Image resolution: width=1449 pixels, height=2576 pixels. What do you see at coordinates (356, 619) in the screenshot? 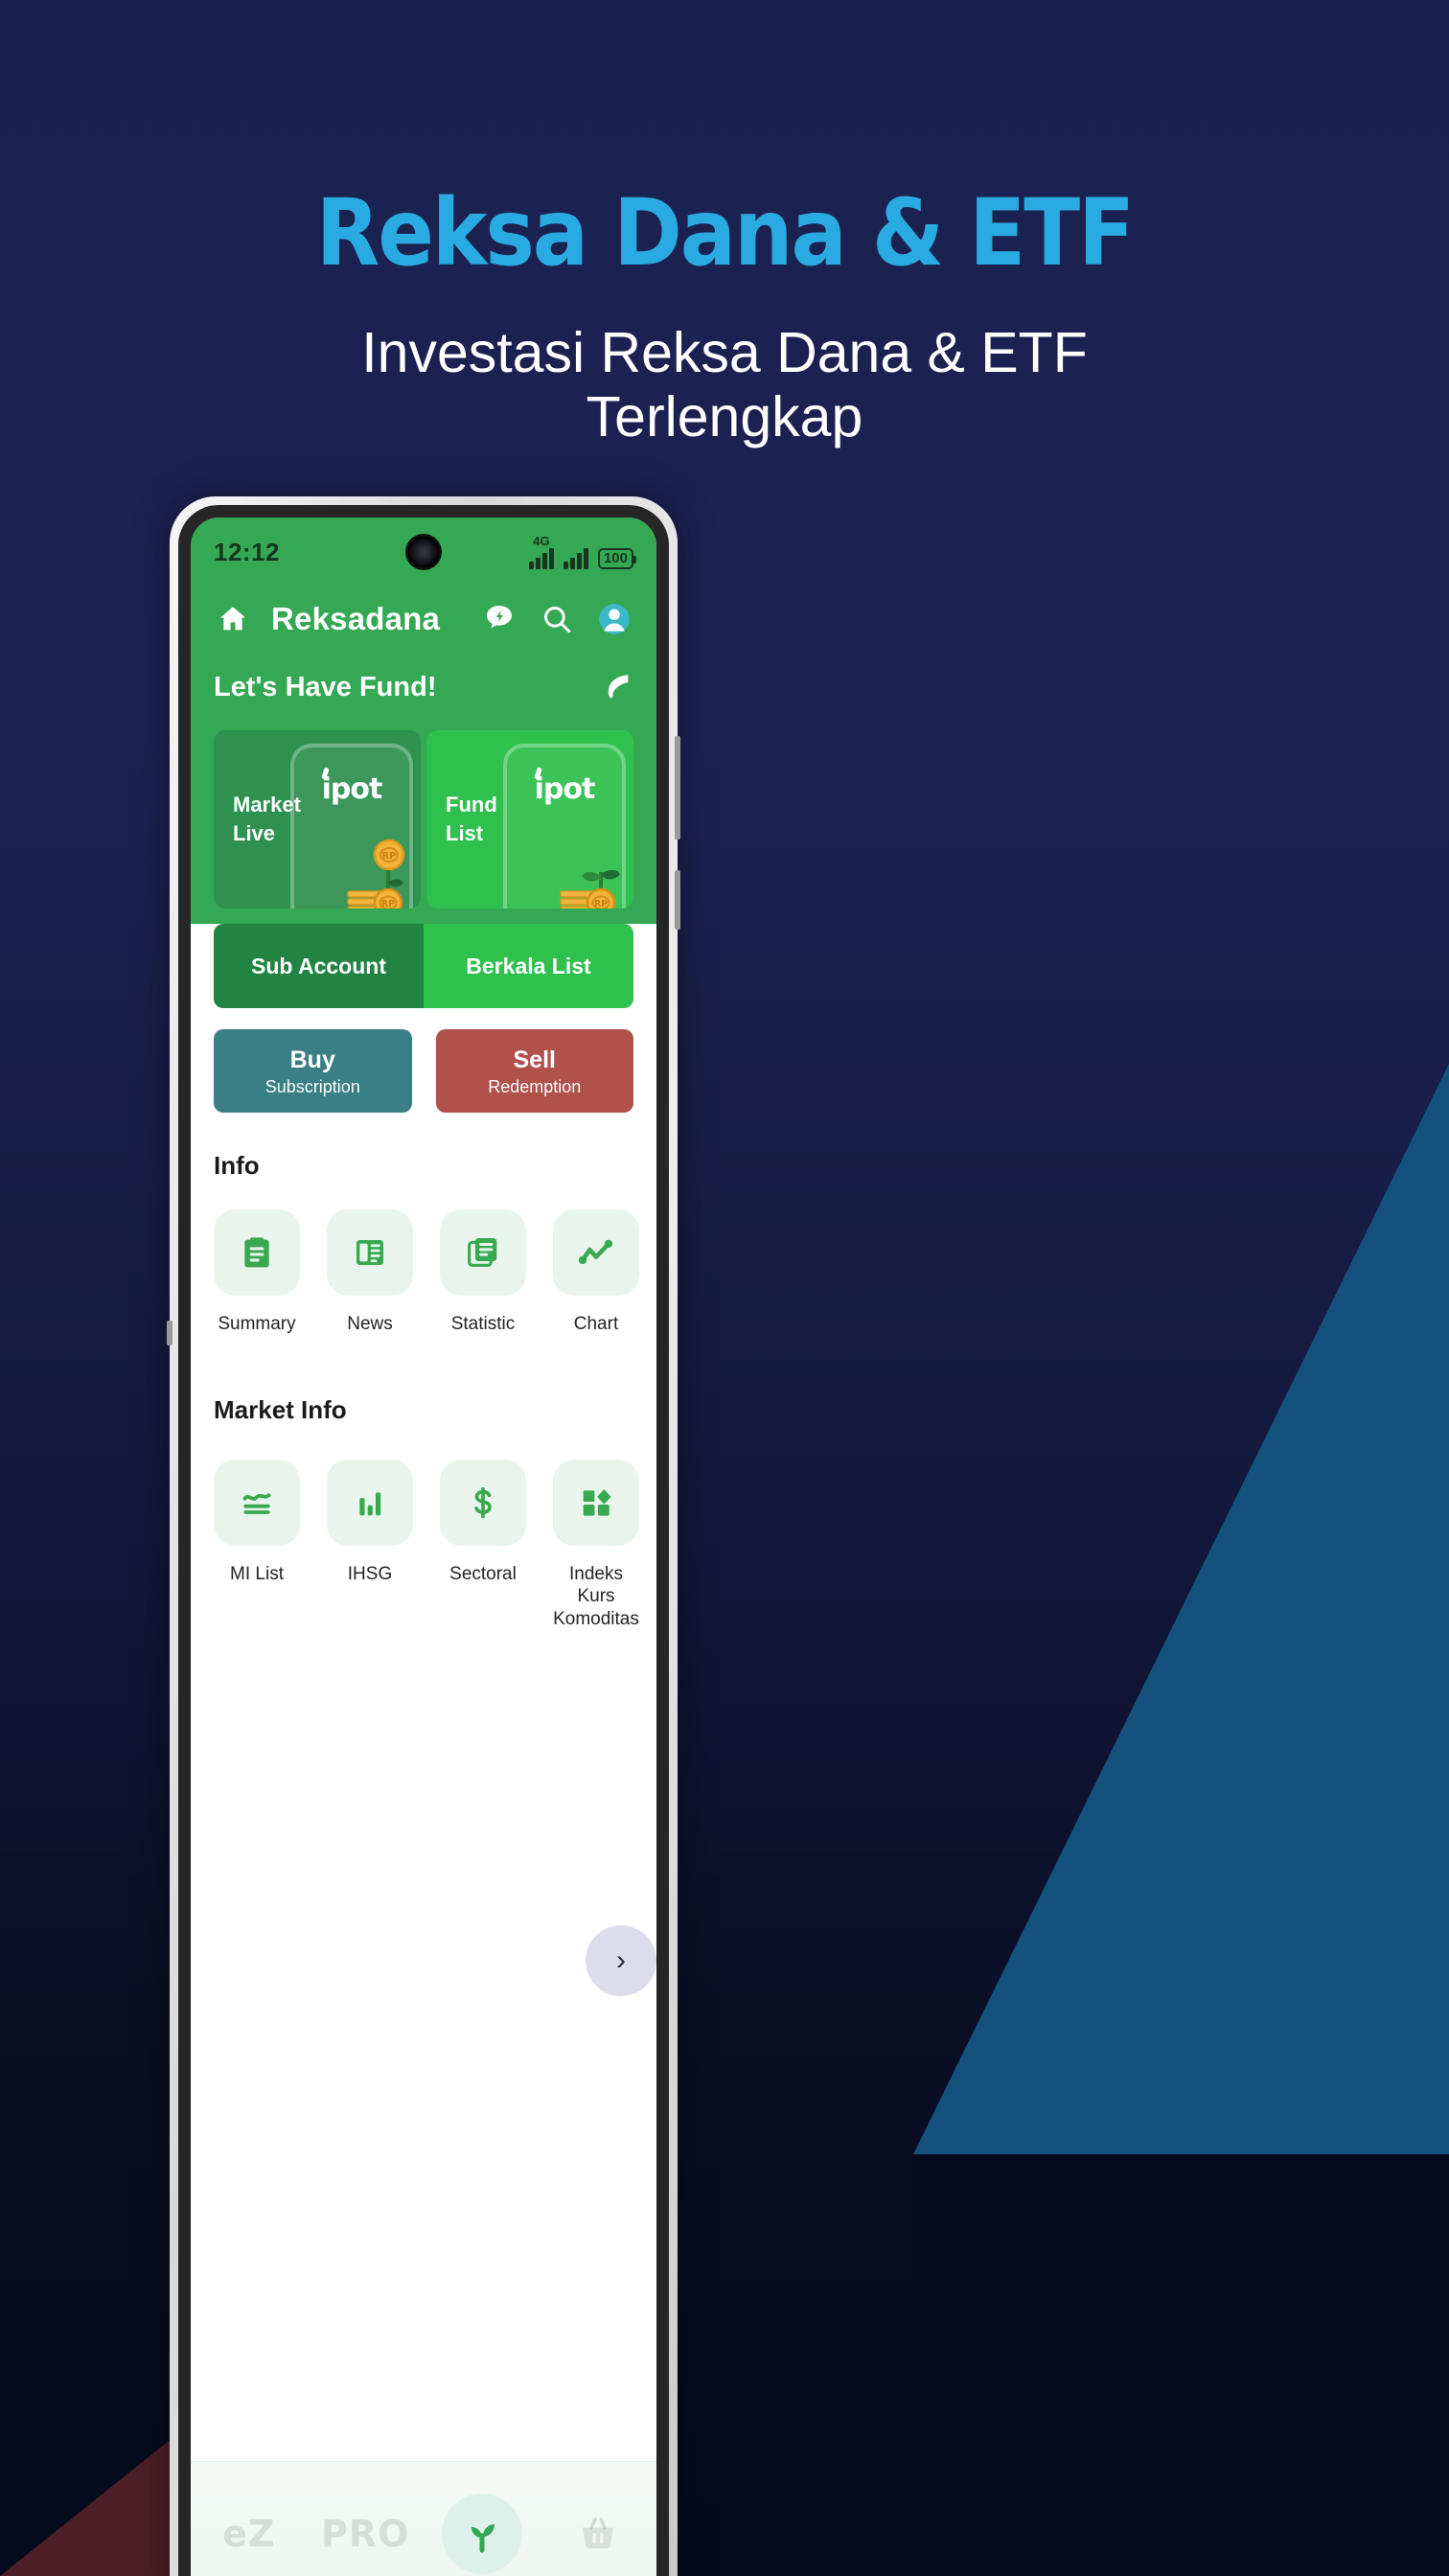
I see `app-title: Reksadana` at bounding box center [356, 619].